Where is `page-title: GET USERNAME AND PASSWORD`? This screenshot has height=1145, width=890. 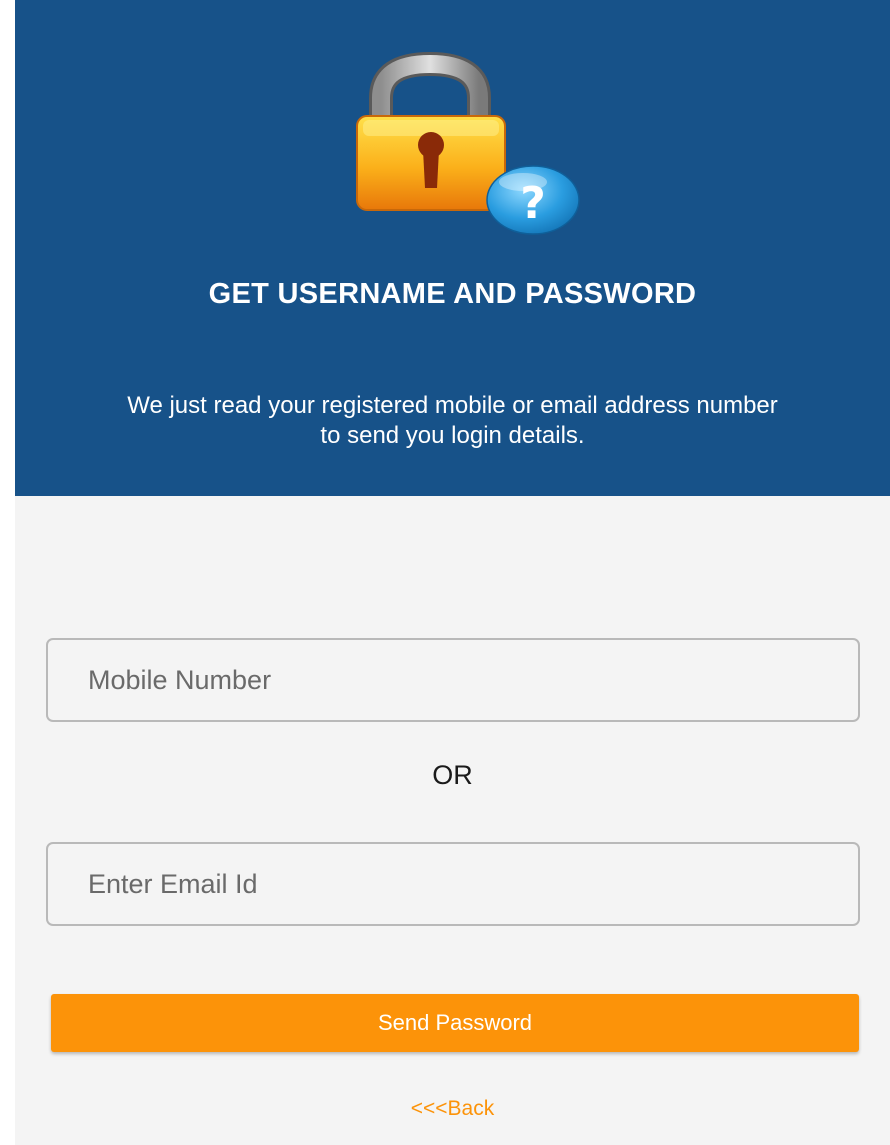
page-title: GET USERNAME AND PASSWORD is located at coordinates (452, 294).